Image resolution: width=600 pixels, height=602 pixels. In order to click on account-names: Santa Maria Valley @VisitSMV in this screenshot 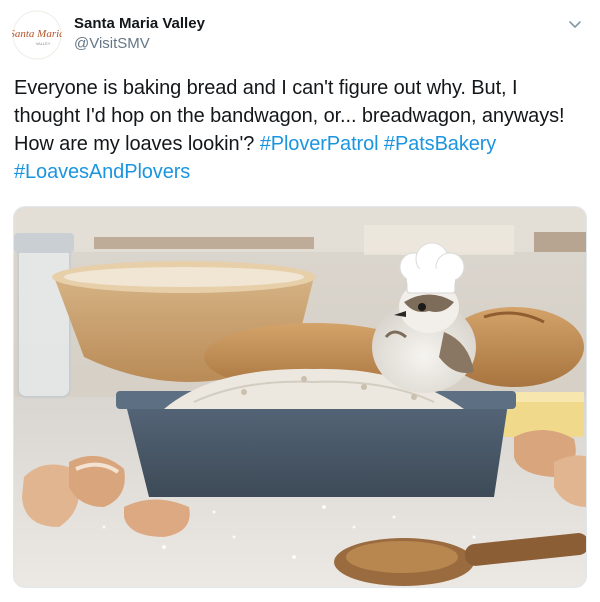, I will do `click(139, 34)`.